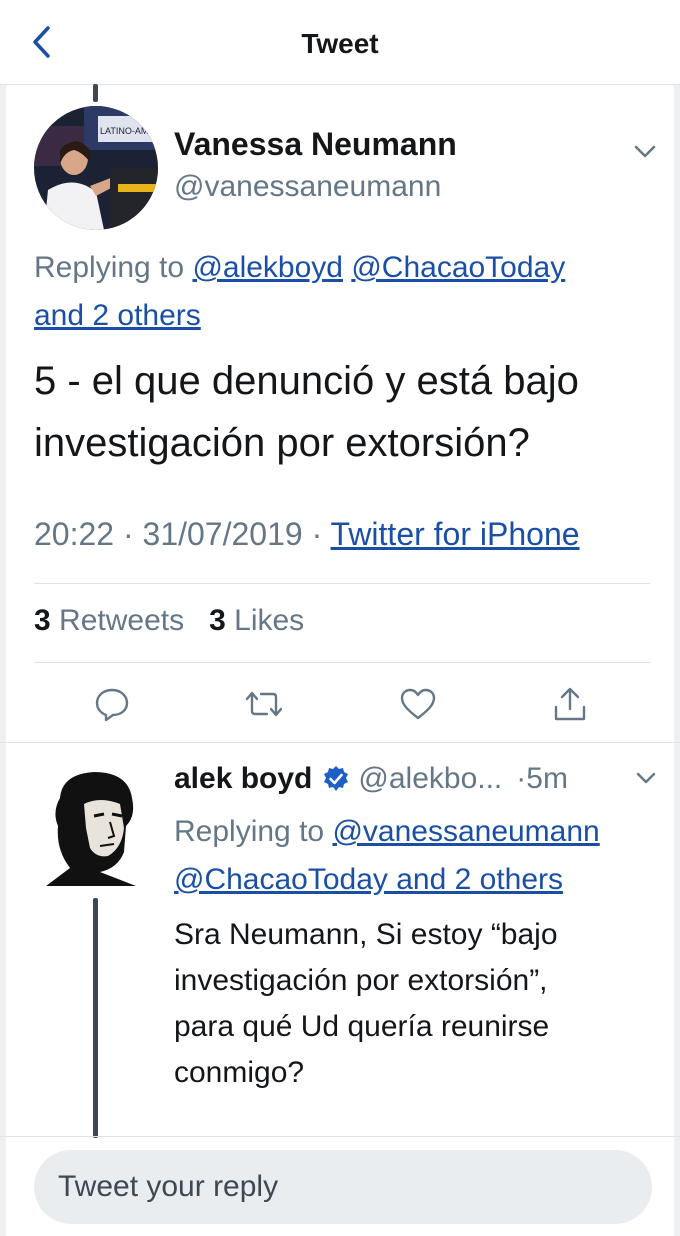 Image resolution: width=680 pixels, height=1236 pixels. Describe the element at coordinates (343, 1187) in the screenshot. I see `reply-composer: Tweet your reply` at that location.